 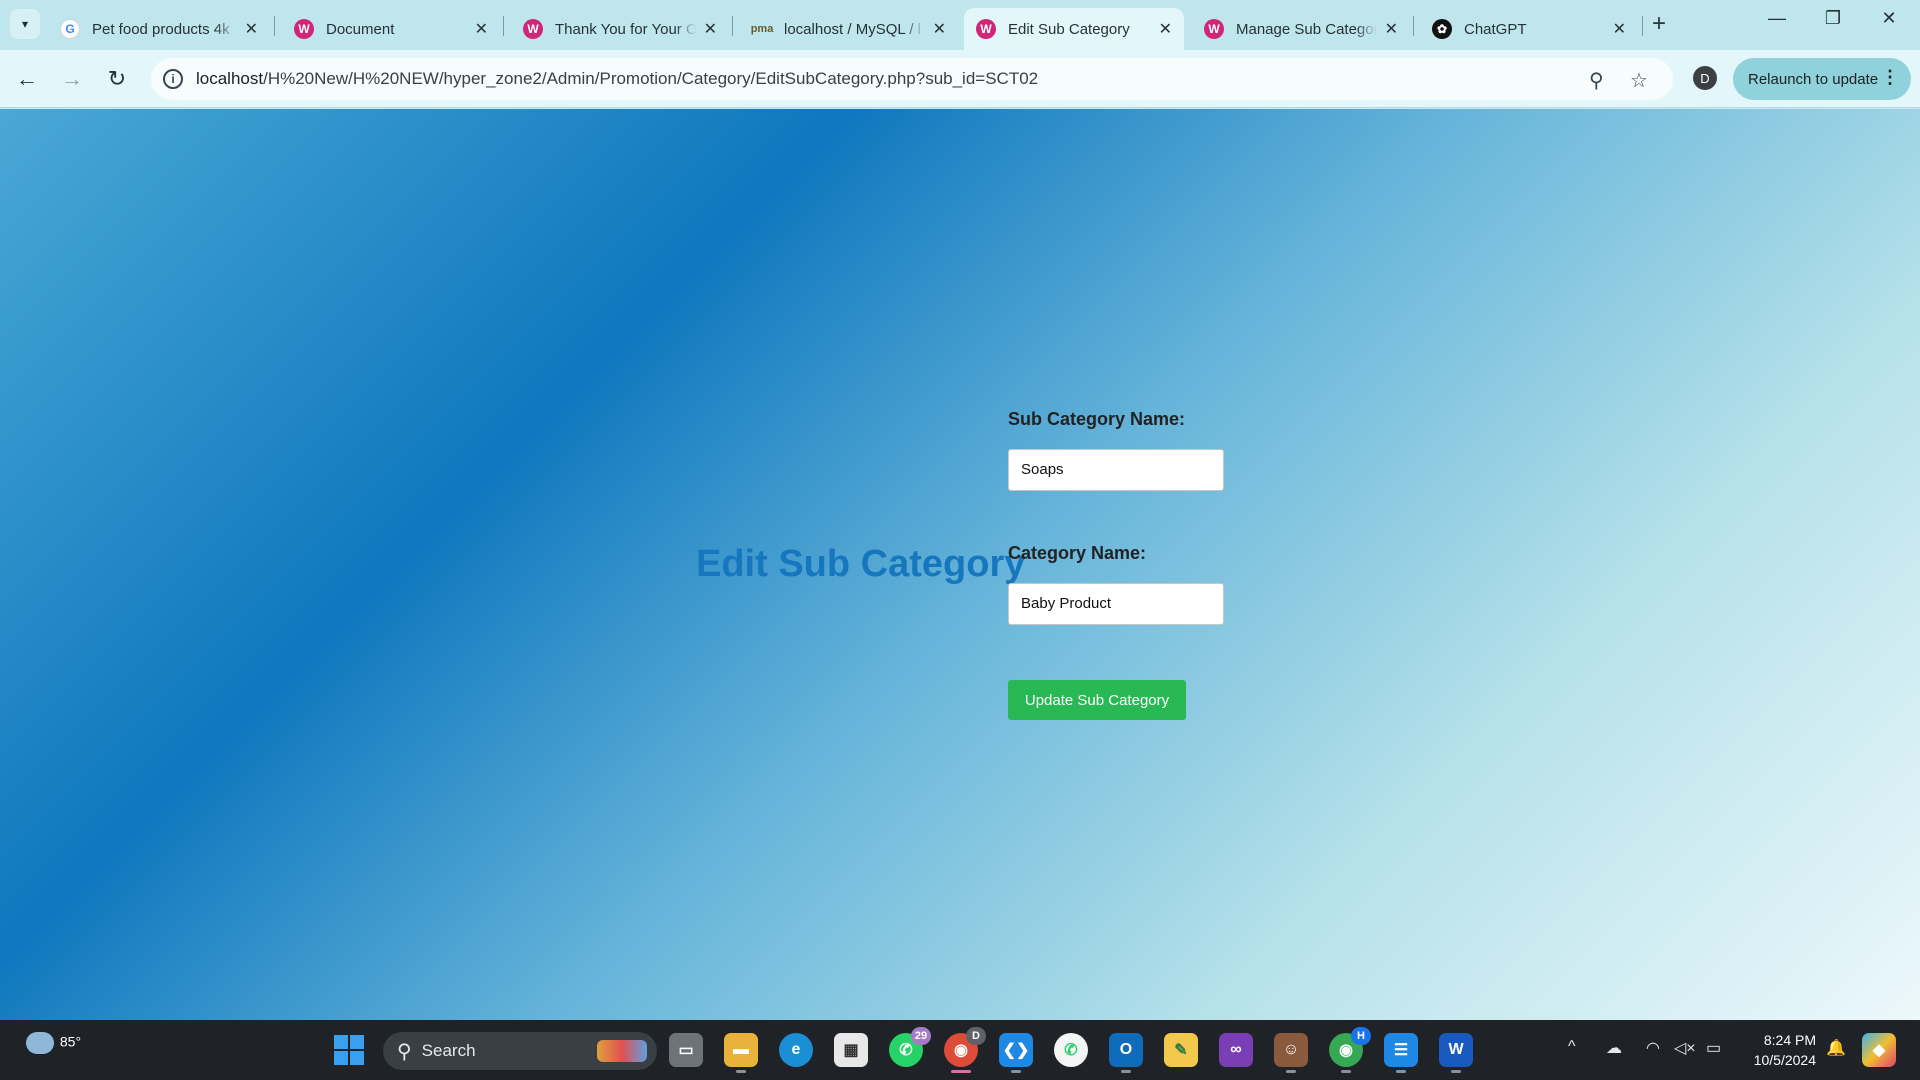 I want to click on relaunch-label: Relaunch to update, so click(x=1813, y=79).